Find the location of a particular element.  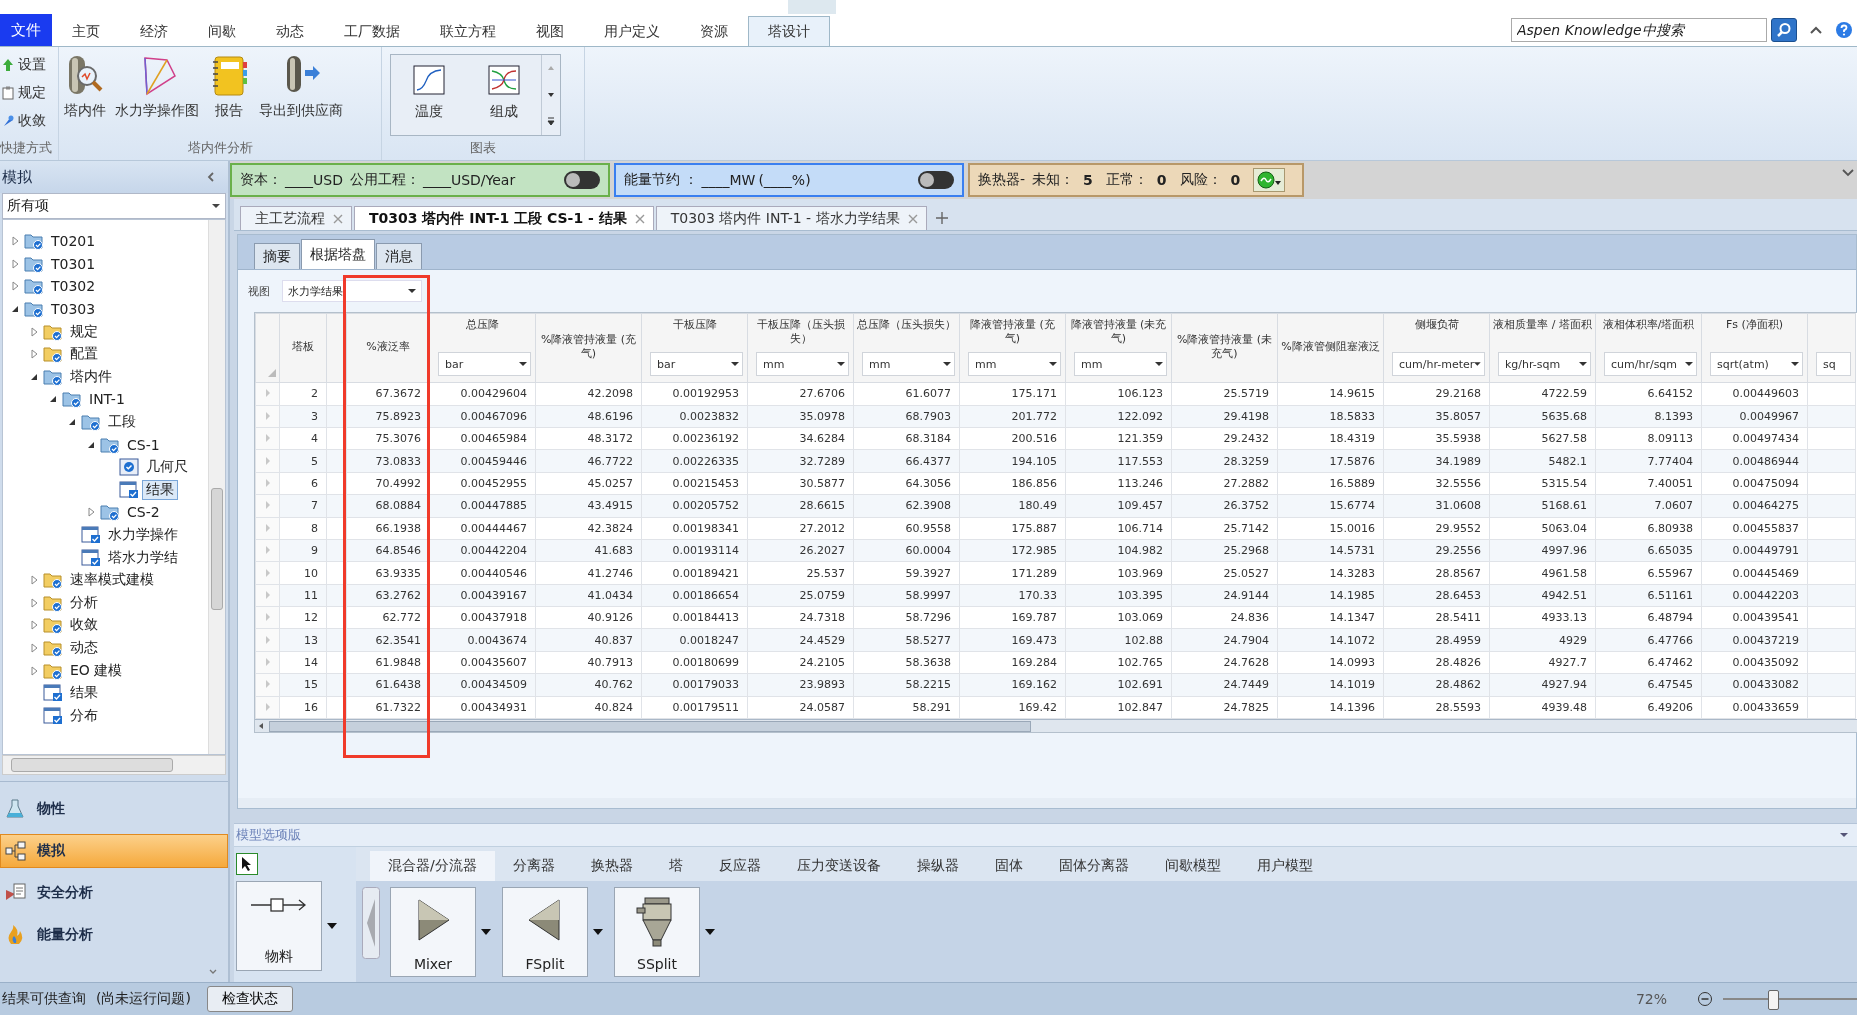

unit-dropdown: sq is located at coordinates (1833, 364).